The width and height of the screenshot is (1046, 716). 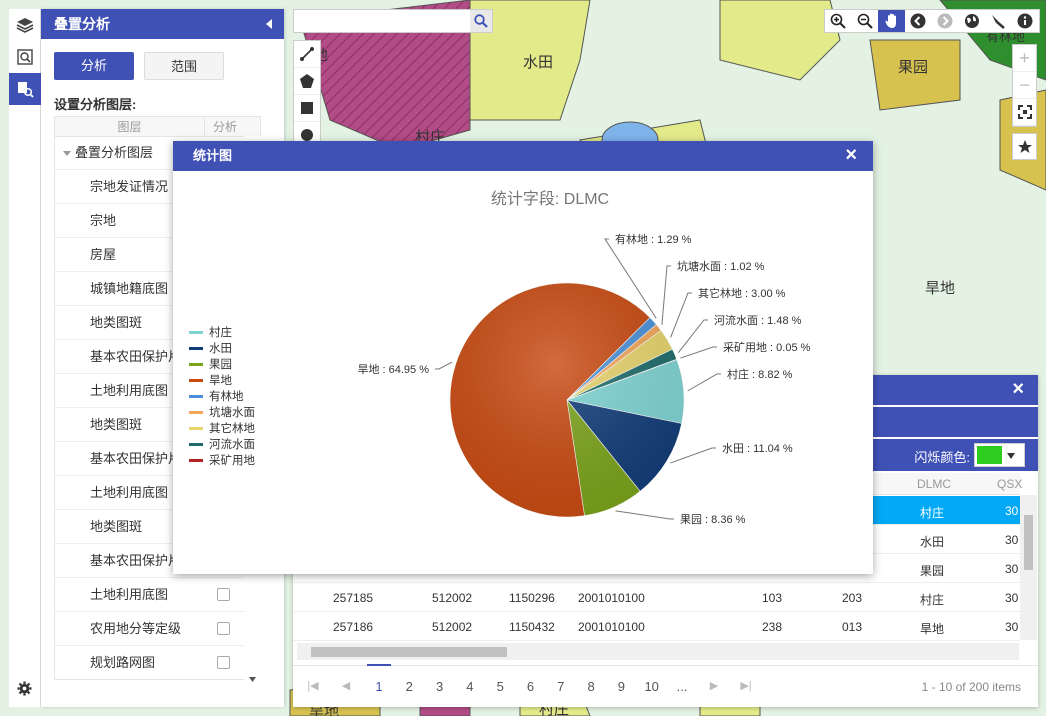 I want to click on table-cell: 旱地, so click(x=932, y=629).